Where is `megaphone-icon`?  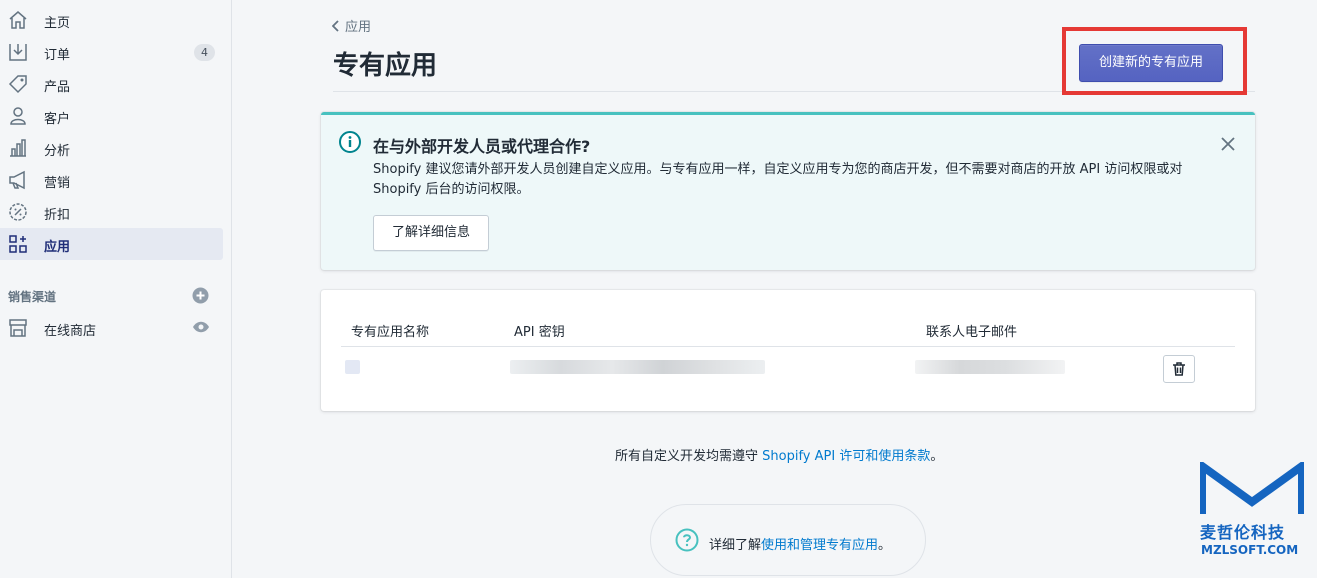 megaphone-icon is located at coordinates (17, 180).